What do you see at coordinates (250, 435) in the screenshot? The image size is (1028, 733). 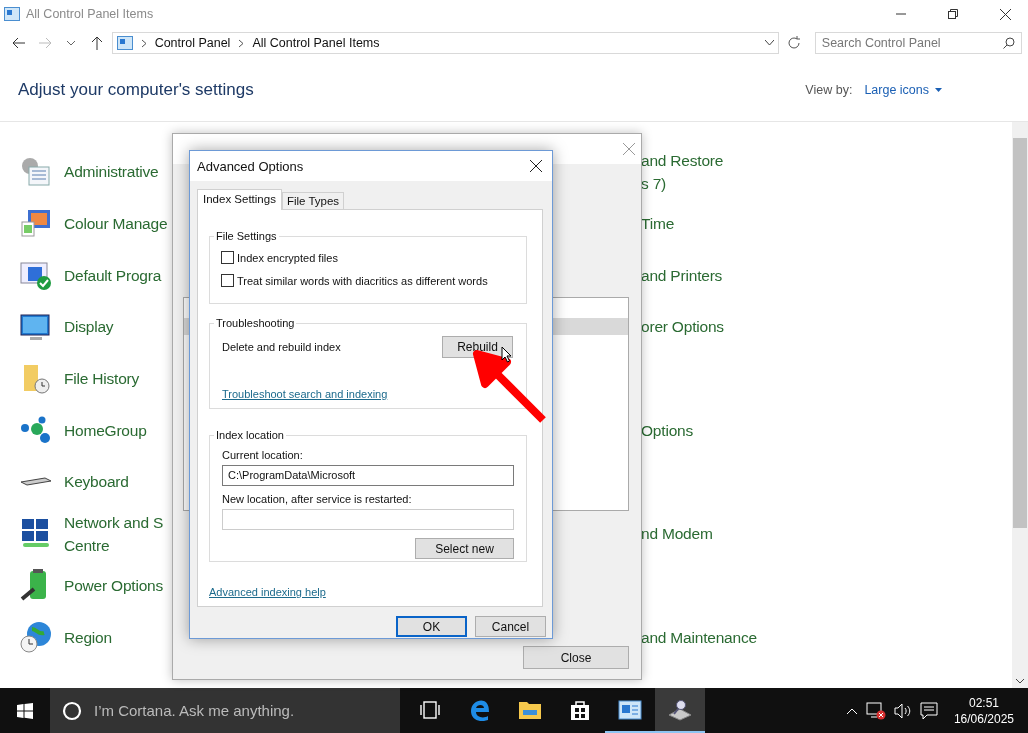 I see `group-title: Index location` at bounding box center [250, 435].